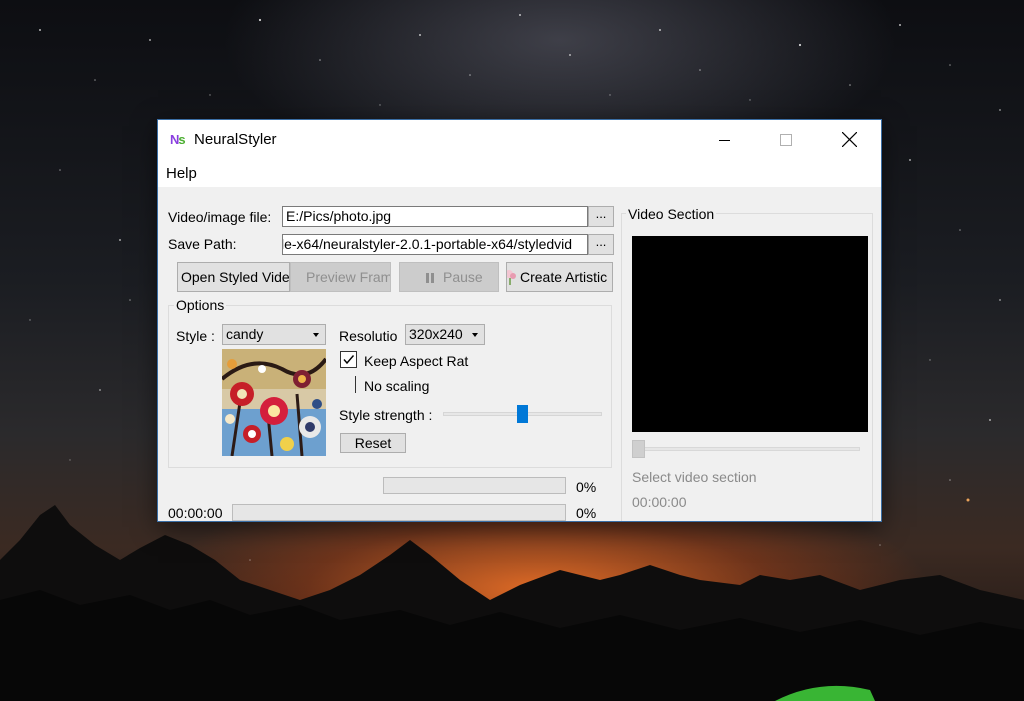 Image resolution: width=1024 pixels, height=701 pixels. I want to click on close-button, so click(849, 140).